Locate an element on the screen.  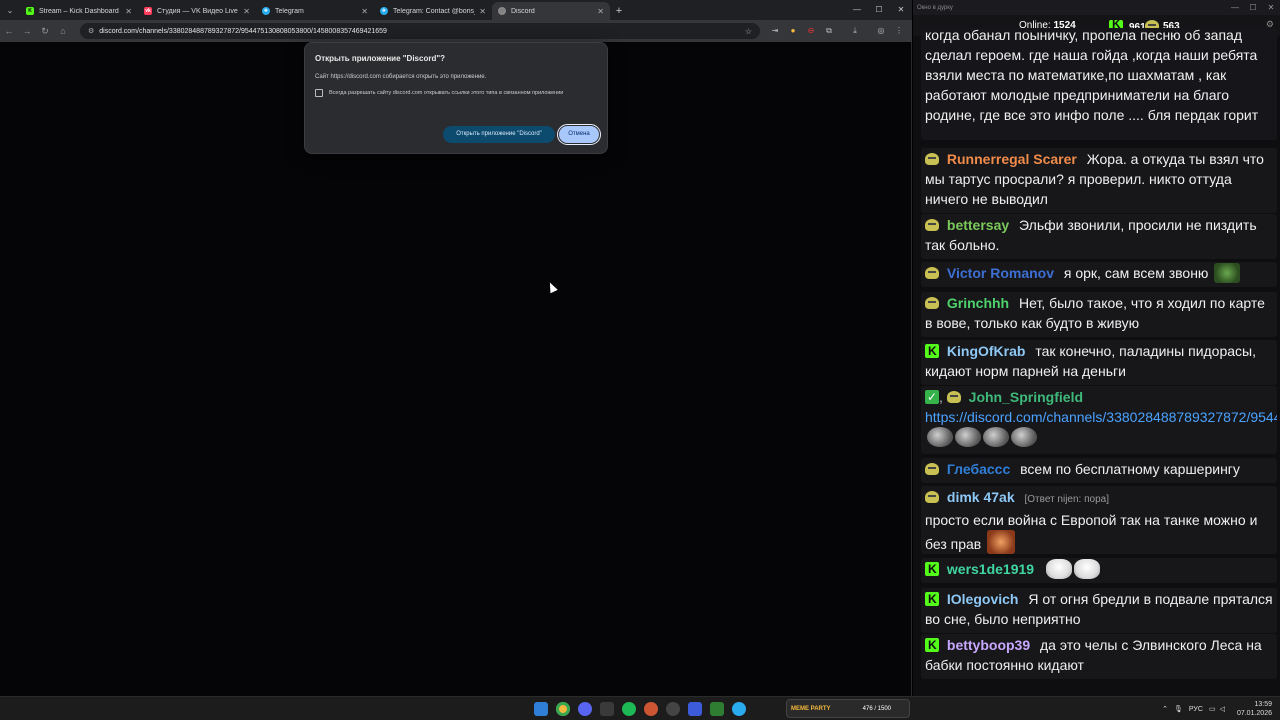
home-icon: ⌂ is located at coordinates (63, 31).